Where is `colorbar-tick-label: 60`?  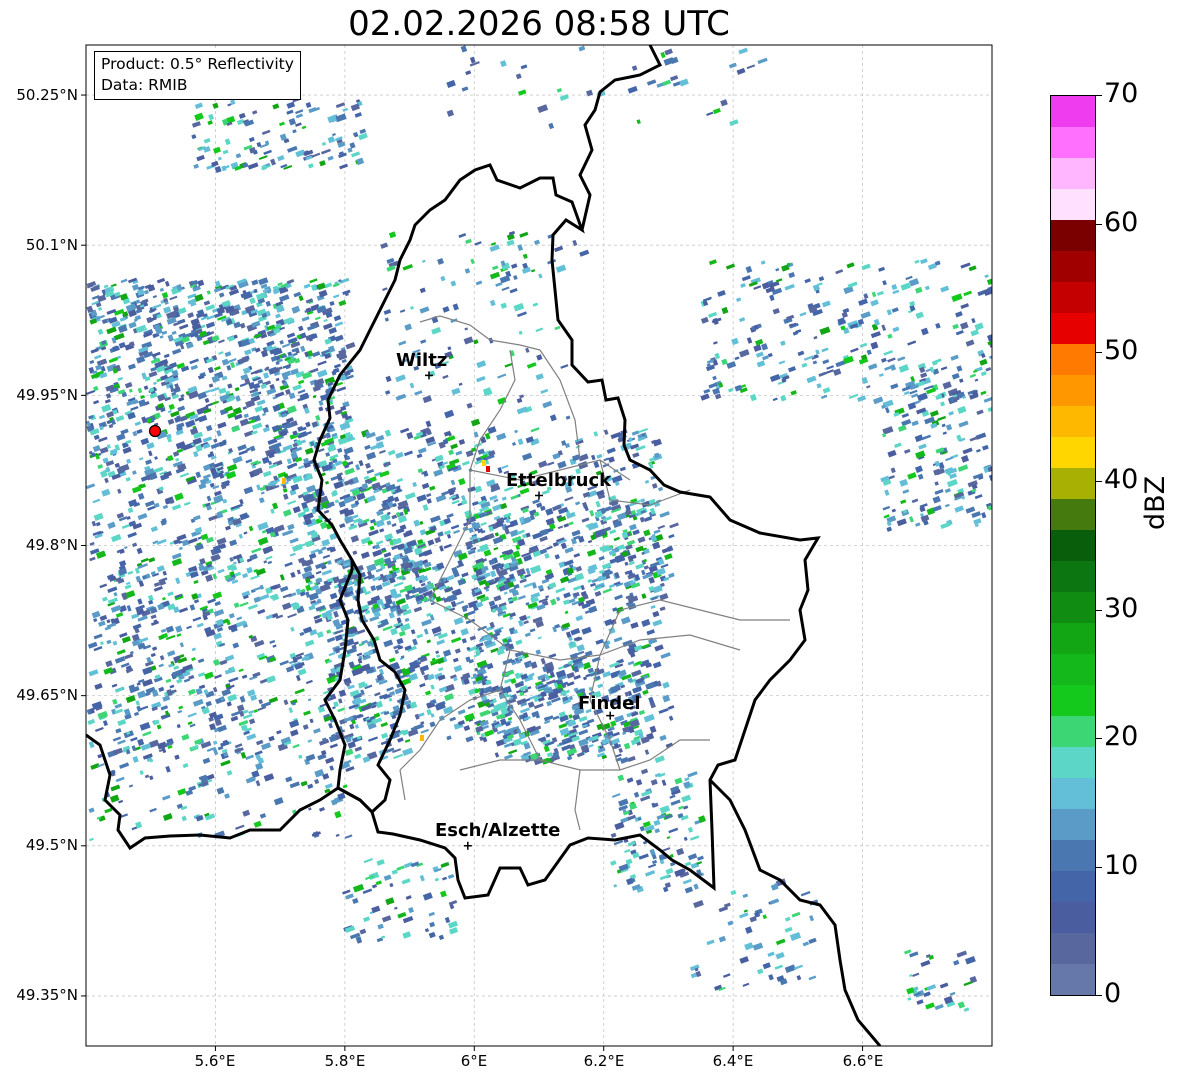 colorbar-tick-label: 60 is located at coordinates (1121, 222).